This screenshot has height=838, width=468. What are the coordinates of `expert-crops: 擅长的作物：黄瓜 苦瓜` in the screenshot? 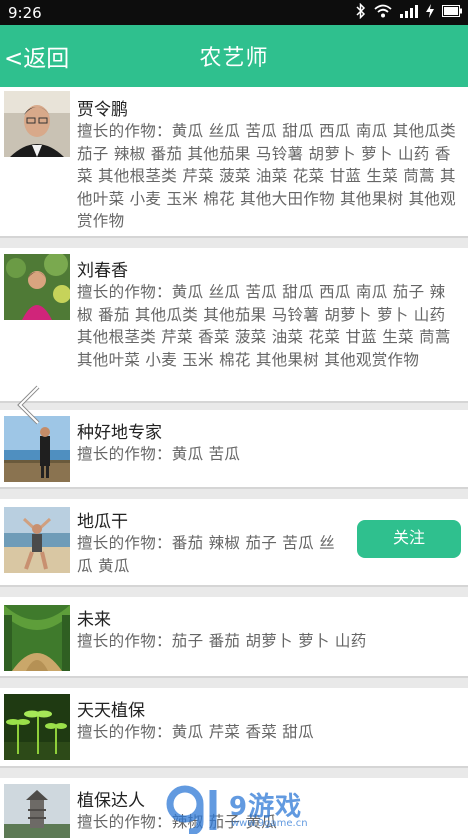 It's located at (159, 454).